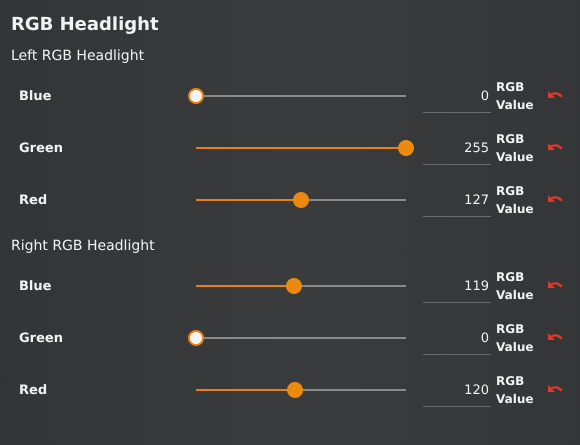  I want to click on panel-title: RGB Headlight, so click(85, 25).